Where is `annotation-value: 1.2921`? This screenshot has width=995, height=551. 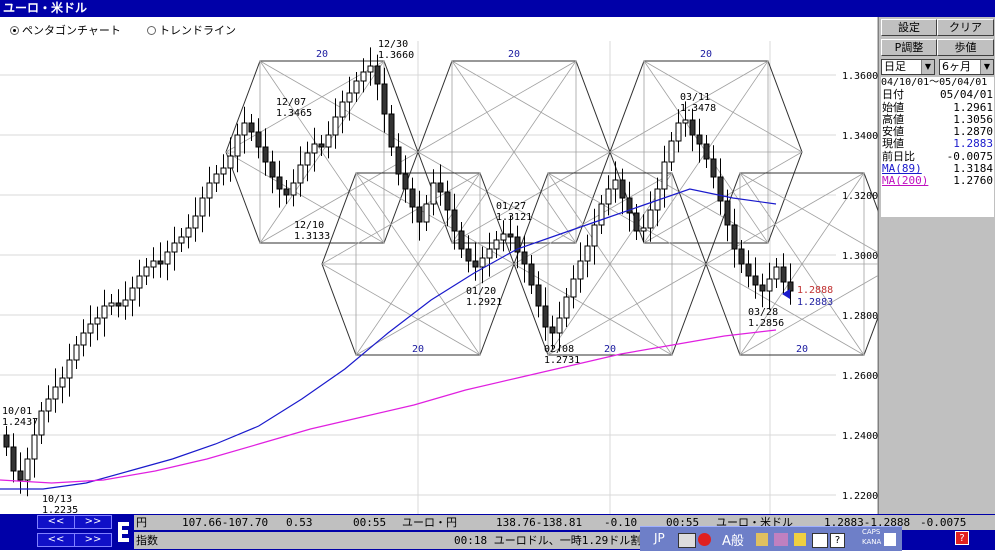 annotation-value: 1.2921 is located at coordinates (484, 302).